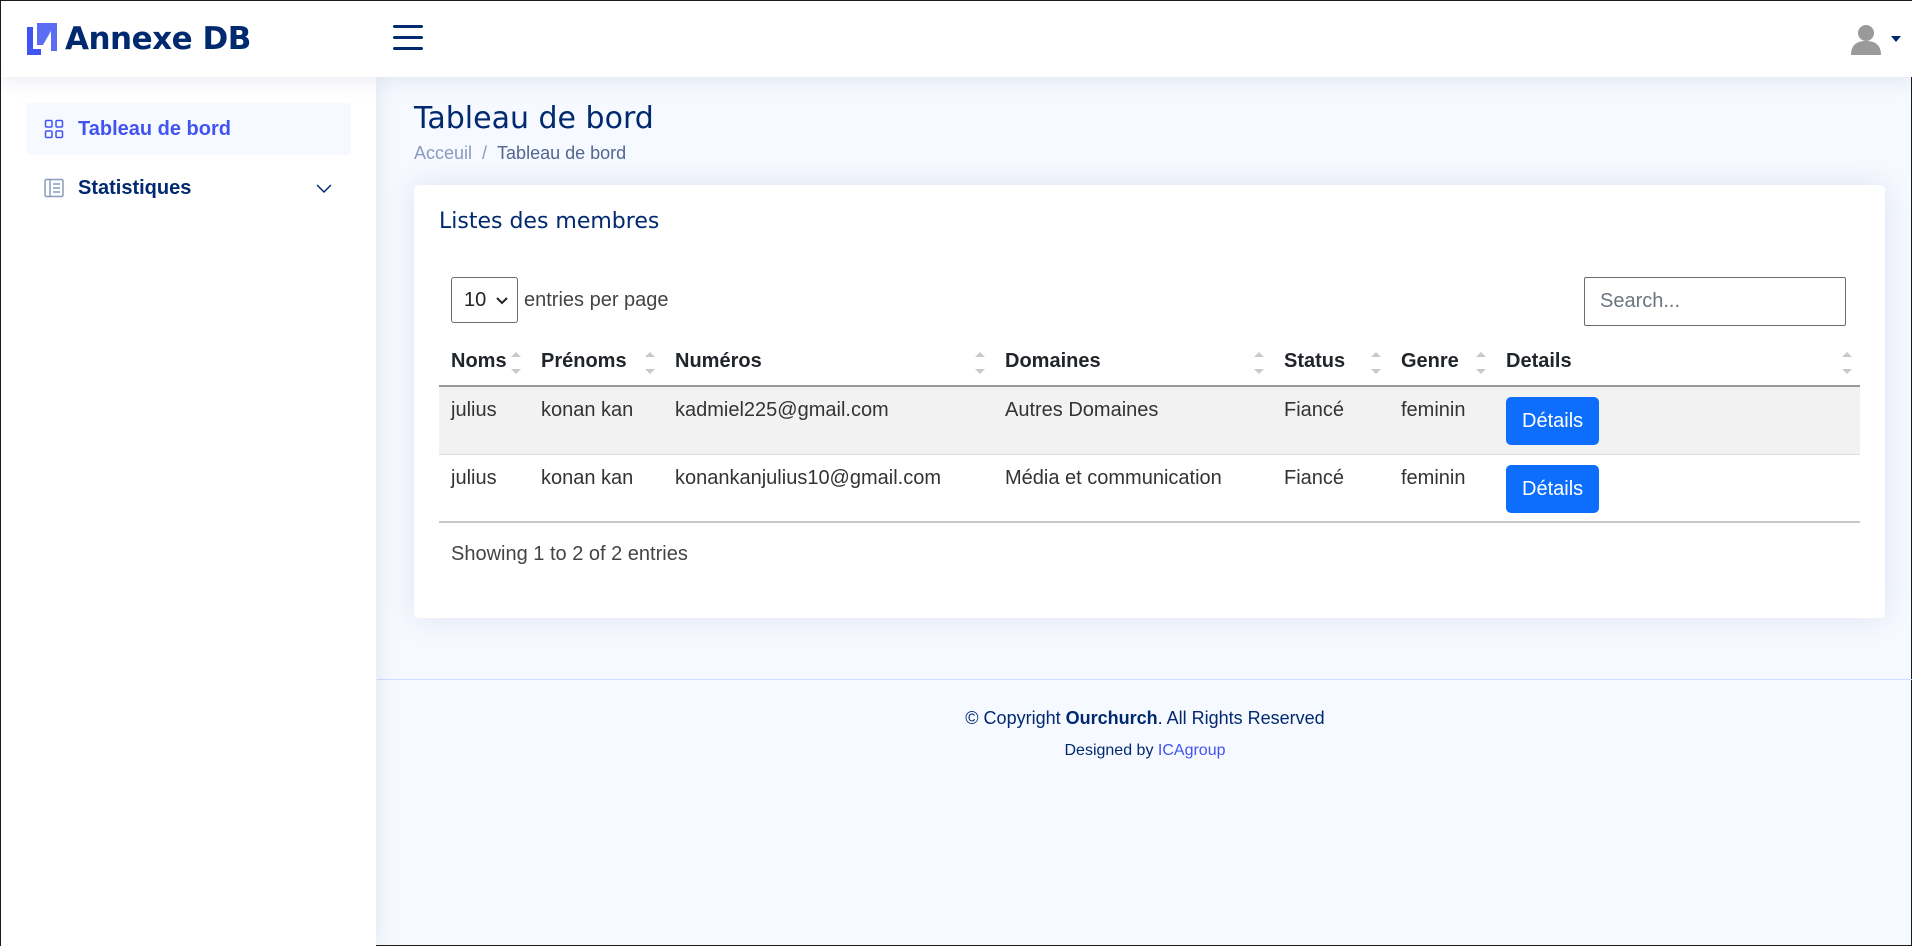 The width and height of the screenshot is (1912, 946). Describe the element at coordinates (1132, 362) in the screenshot. I see `column-header-domaines: Domaines` at that location.